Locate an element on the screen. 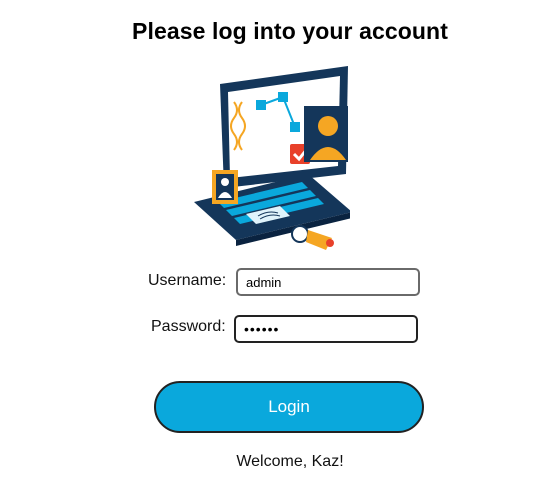 The width and height of the screenshot is (548, 486). username-label: Username: is located at coordinates (187, 280).